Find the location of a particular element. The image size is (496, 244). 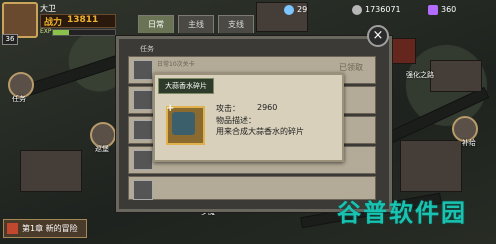

attack-label: 攻击： is located at coordinates (228, 108).